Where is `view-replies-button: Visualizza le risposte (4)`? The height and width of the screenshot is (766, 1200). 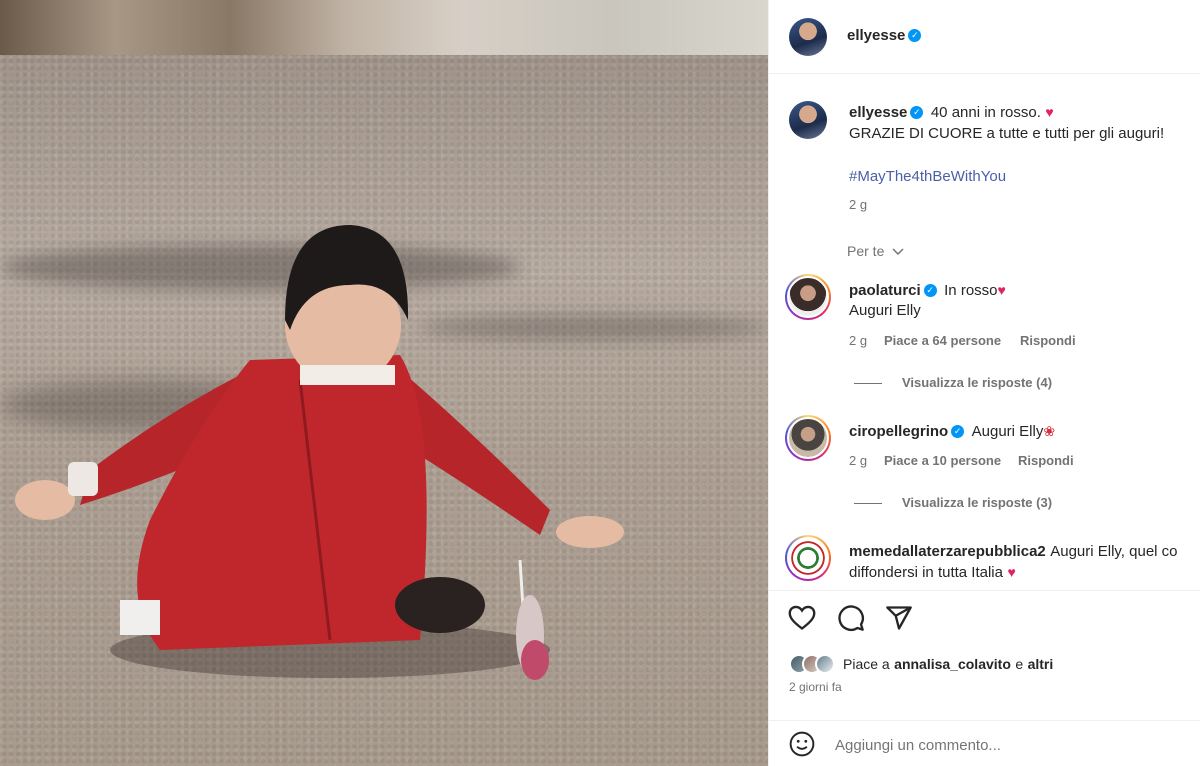
view-replies-button: Visualizza le risposte (4) is located at coordinates (953, 382).